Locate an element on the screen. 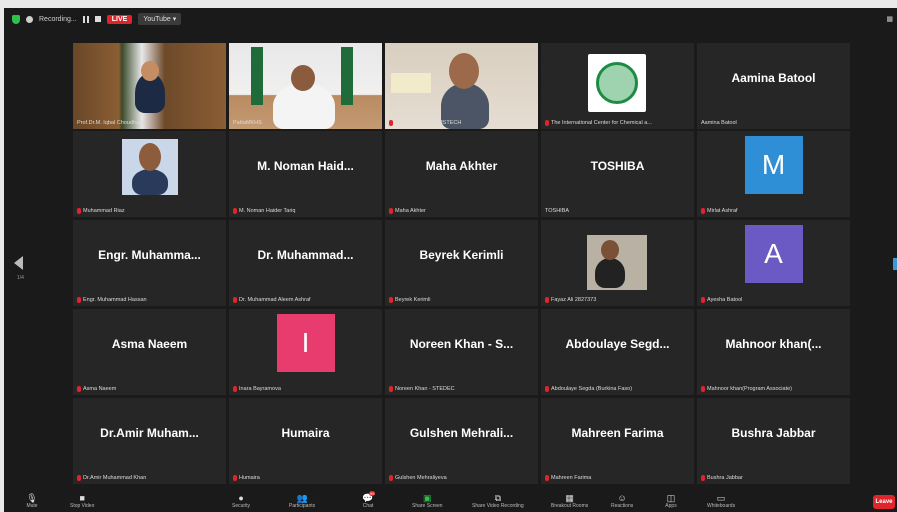 The image size is (897, 512). participant-name-label: Dr. Muhammad Aleem Ashraf is located at coordinates (305, 300).